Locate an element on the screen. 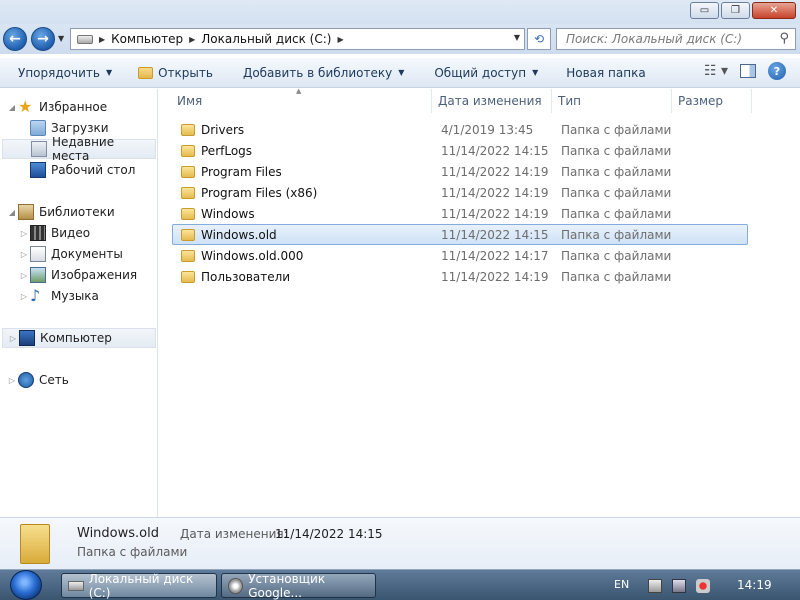 The height and width of the screenshot is (600, 800). taskbar-item-explorer: Локальный диск (C:) is located at coordinates (139, 585).